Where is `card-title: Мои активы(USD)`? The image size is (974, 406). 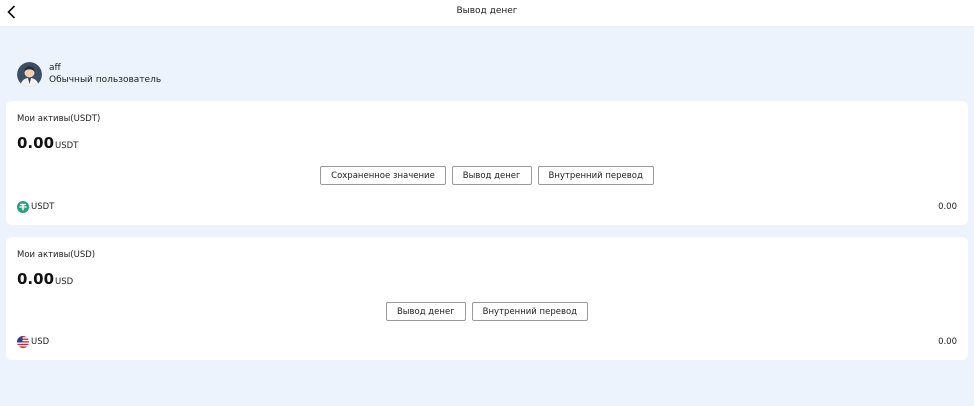 card-title: Мои активы(USD) is located at coordinates (56, 255).